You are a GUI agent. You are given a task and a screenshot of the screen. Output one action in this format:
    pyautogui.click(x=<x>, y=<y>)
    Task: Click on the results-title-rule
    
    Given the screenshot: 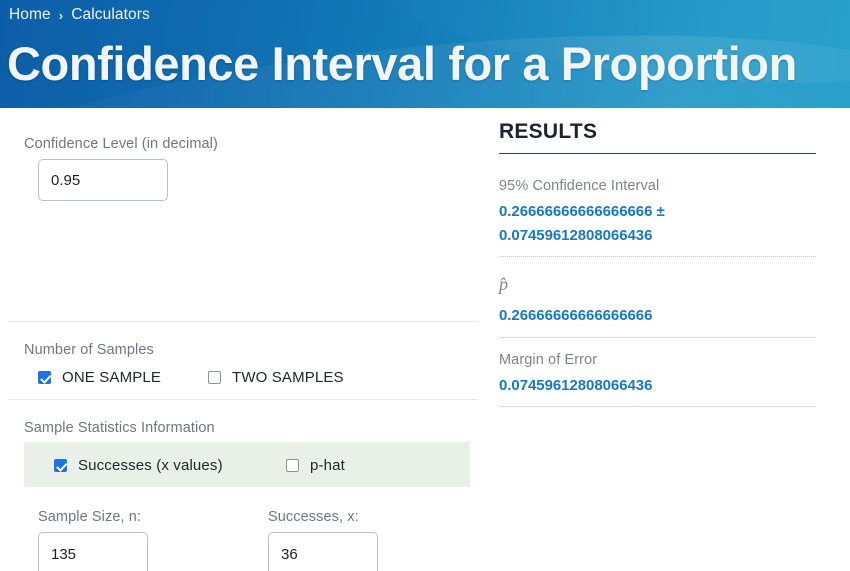 What is the action you would take?
    pyautogui.click(x=657, y=153)
    